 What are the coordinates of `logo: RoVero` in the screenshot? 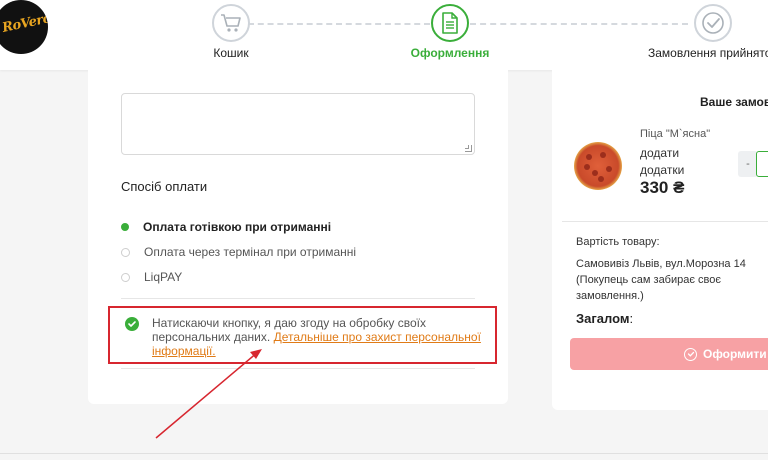 It's located at (24, 27).